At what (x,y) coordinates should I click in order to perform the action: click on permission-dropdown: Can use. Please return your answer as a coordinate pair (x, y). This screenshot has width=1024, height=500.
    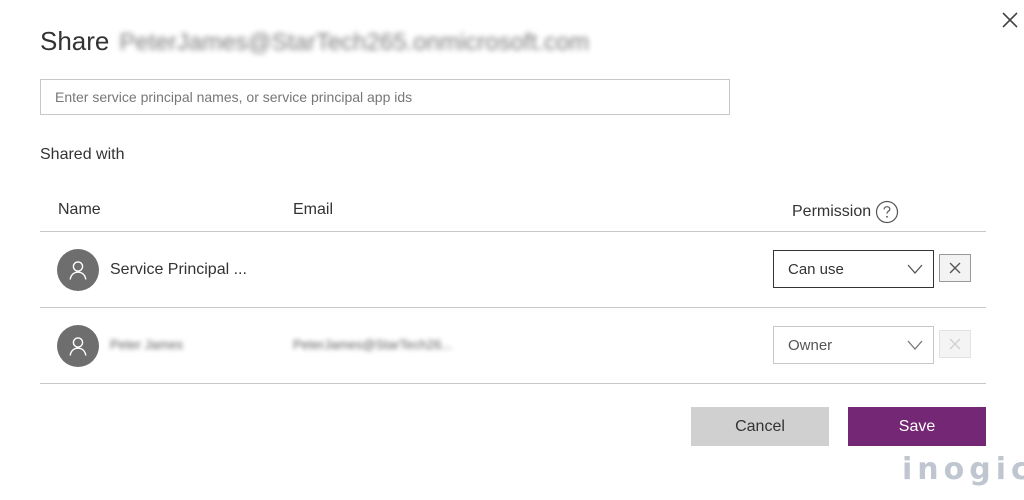
    Looking at the image, I should click on (853, 269).